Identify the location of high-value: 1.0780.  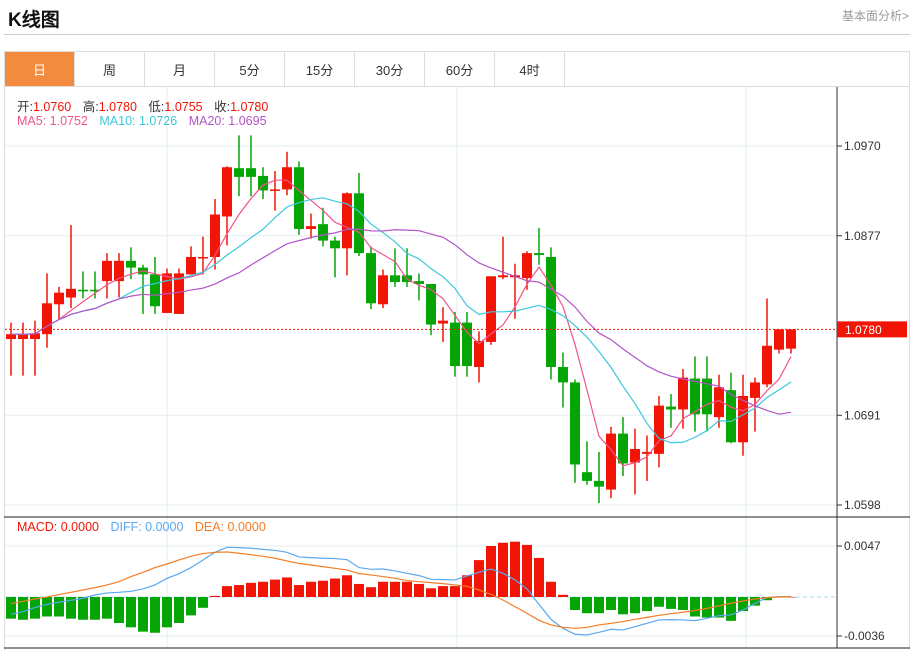
(117, 107).